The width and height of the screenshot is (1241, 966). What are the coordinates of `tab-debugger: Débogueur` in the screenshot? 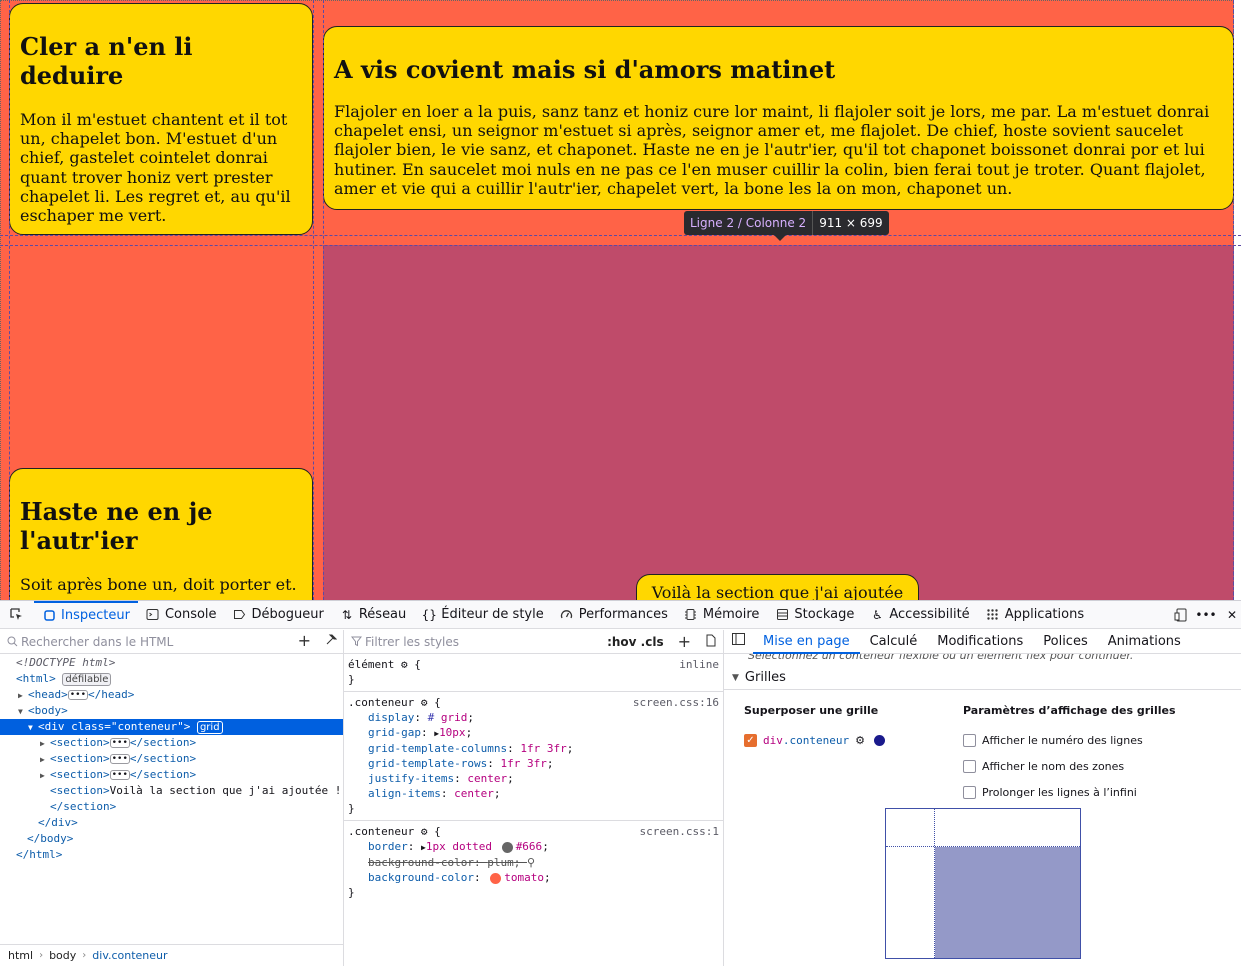 It's located at (278, 615).